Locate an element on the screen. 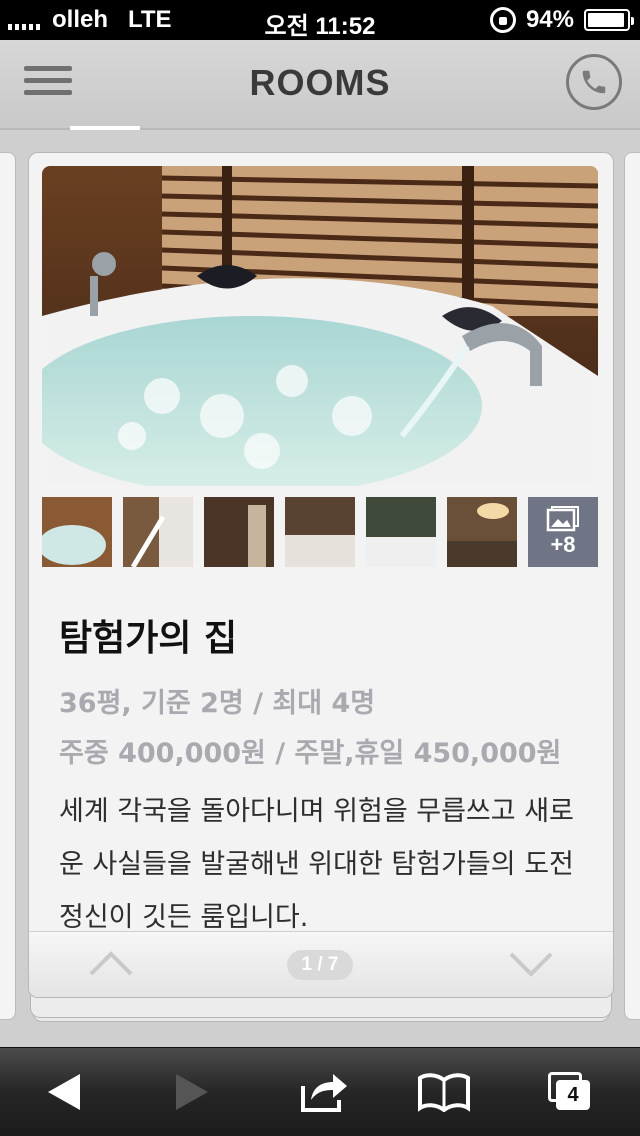 This screenshot has width=640, height=1136. card-footer: 1 / 7 is located at coordinates (321, 964).